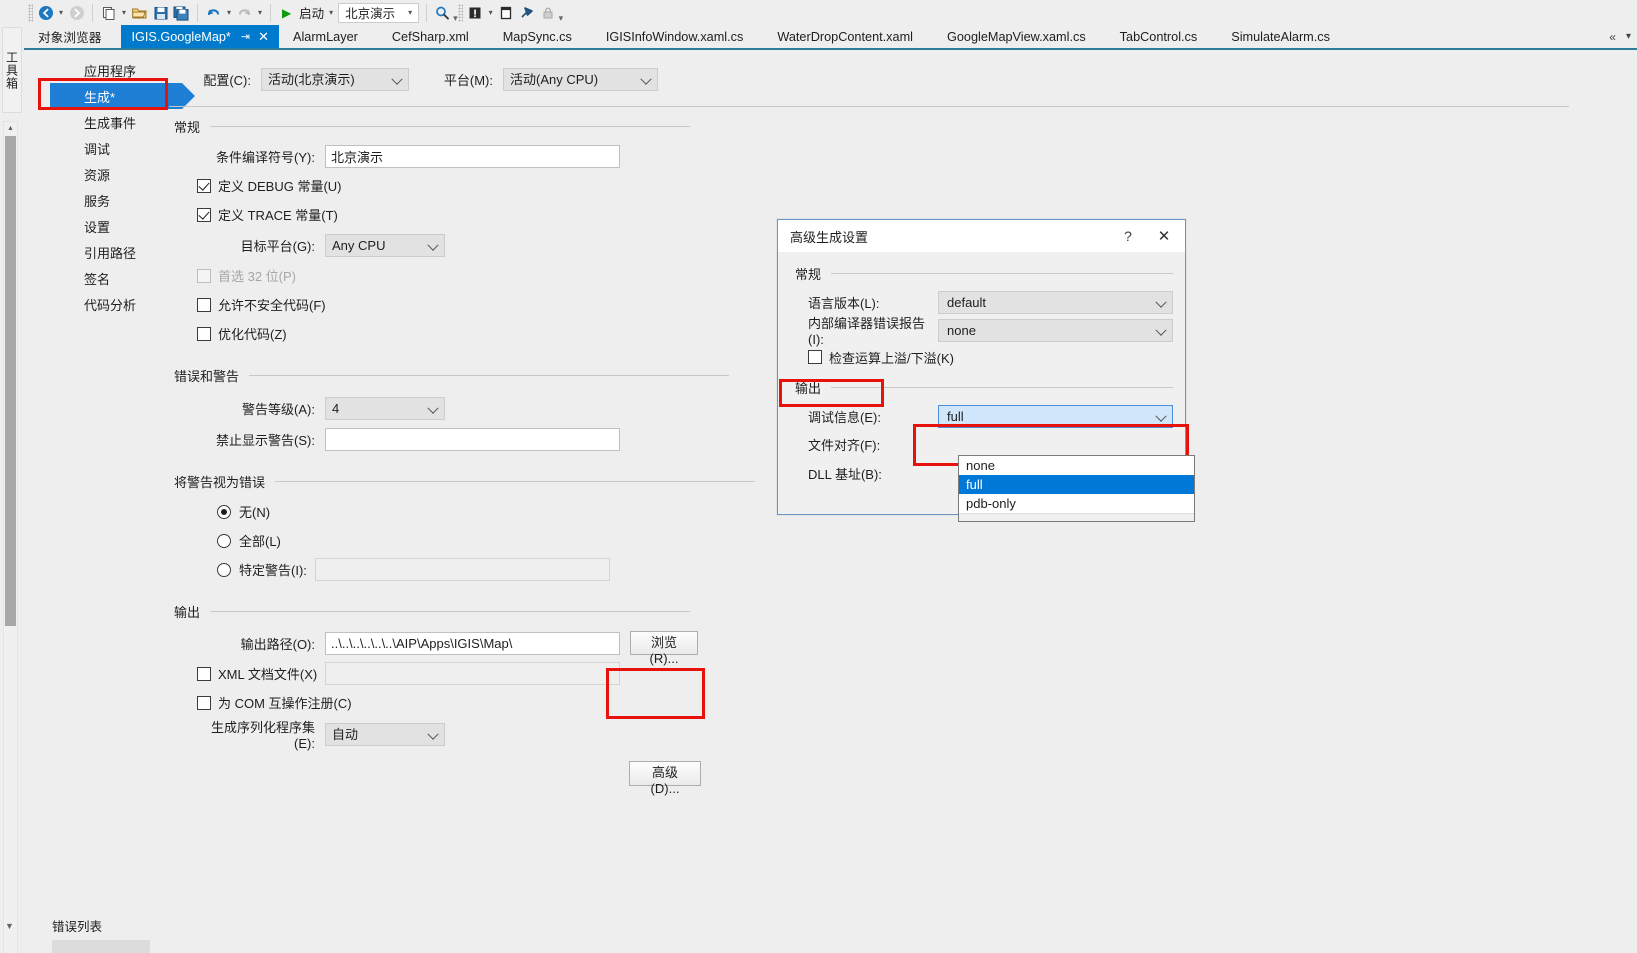 The image size is (1637, 953). What do you see at coordinates (328, 36) in the screenshot?
I see `tab-alarmlayer: AlarmLayer` at bounding box center [328, 36].